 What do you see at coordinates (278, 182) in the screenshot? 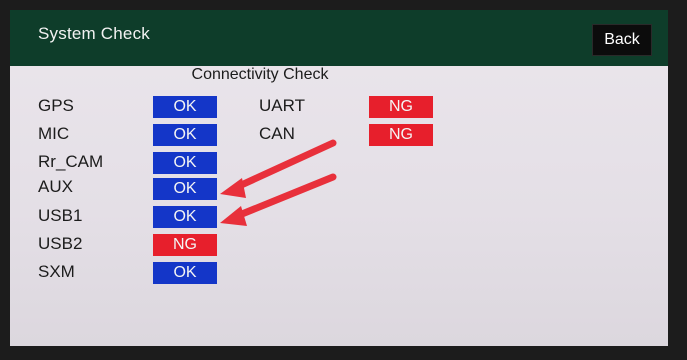
I see `annotation-arrows` at bounding box center [278, 182].